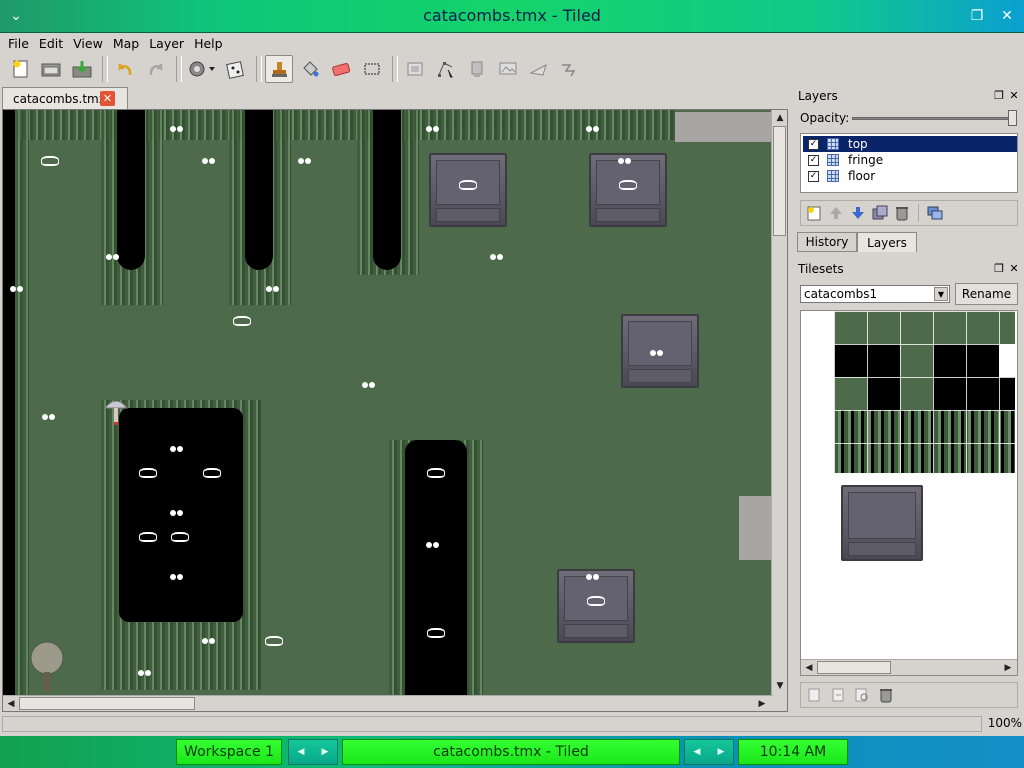 This screenshot has height=768, width=1024. Describe the element at coordinates (126, 43) in the screenshot. I see `menu-map: Map` at that location.